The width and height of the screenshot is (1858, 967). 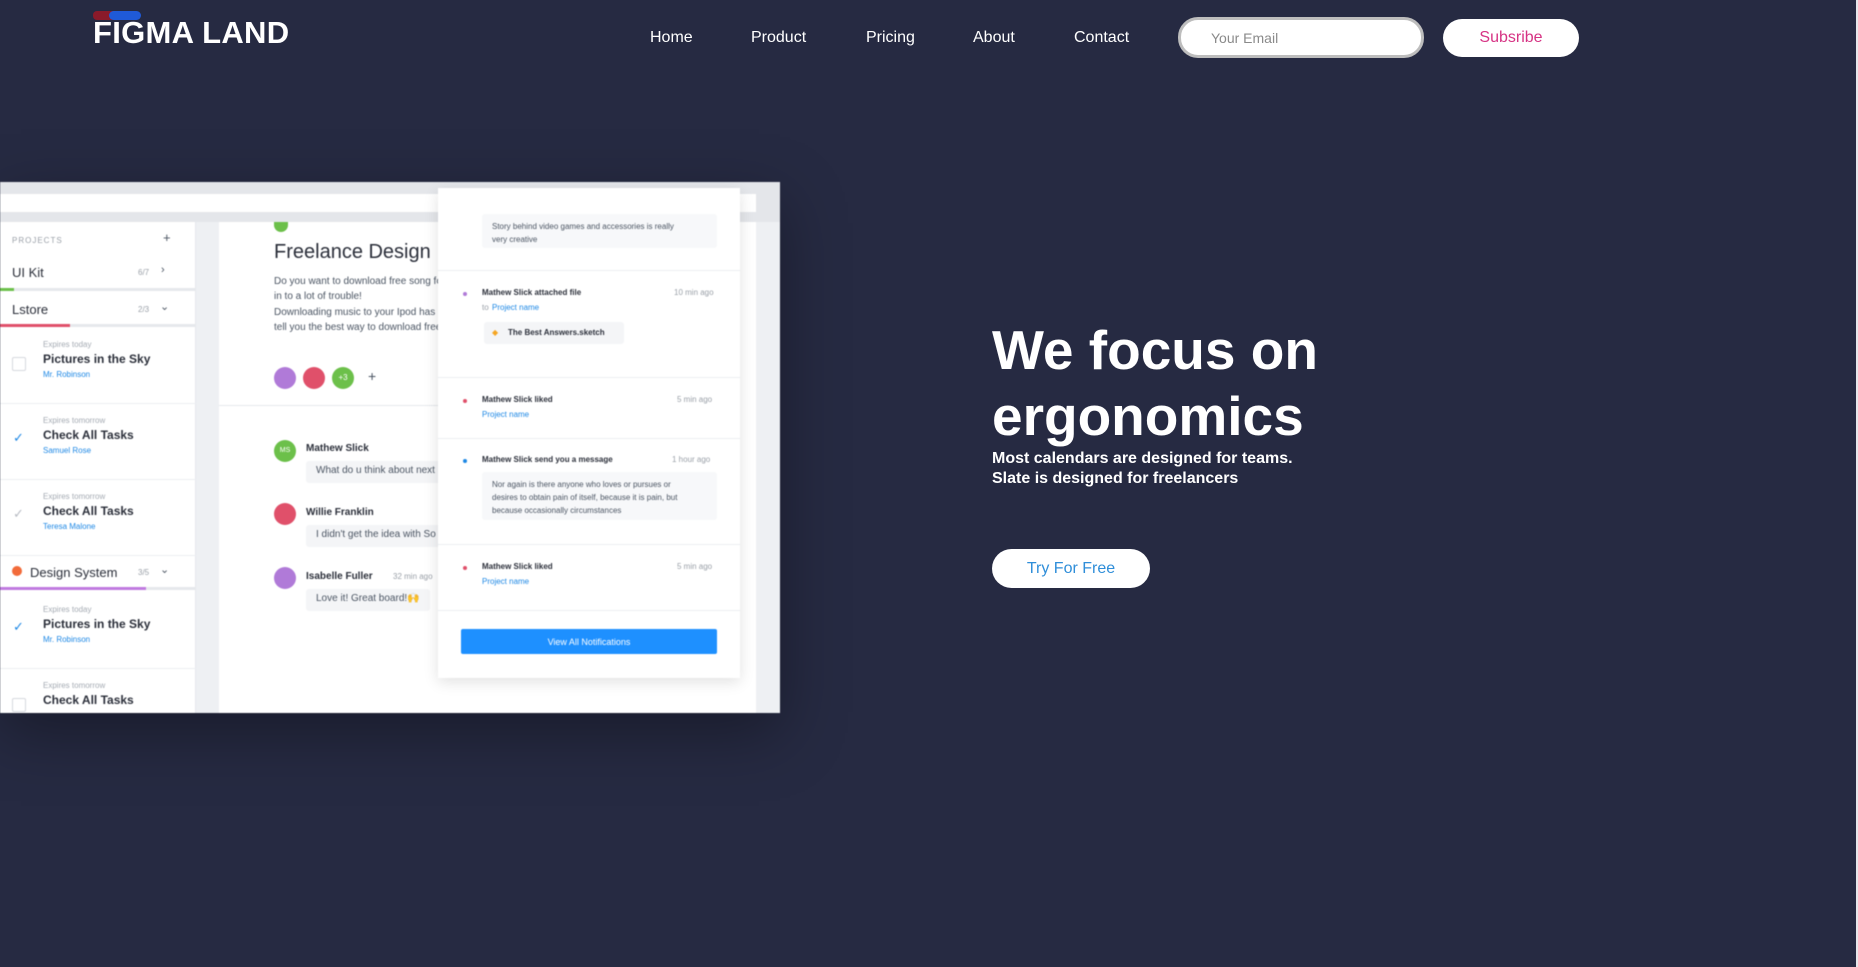 What do you see at coordinates (144, 572) in the screenshot?
I see `group-count: 3/5` at bounding box center [144, 572].